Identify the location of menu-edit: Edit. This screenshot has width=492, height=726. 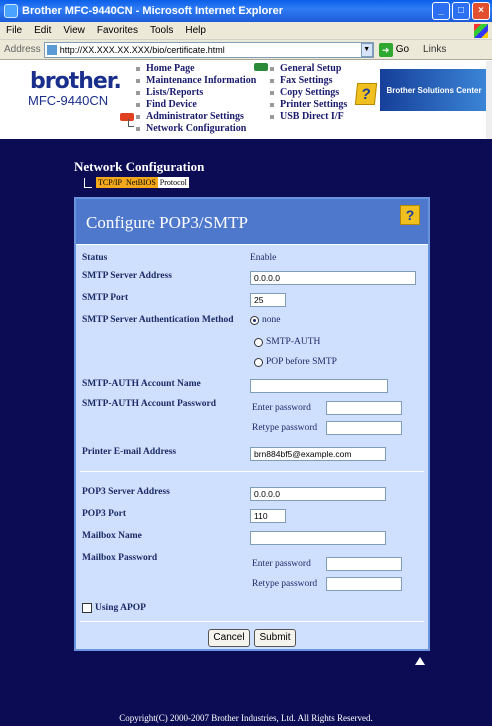
(42, 30).